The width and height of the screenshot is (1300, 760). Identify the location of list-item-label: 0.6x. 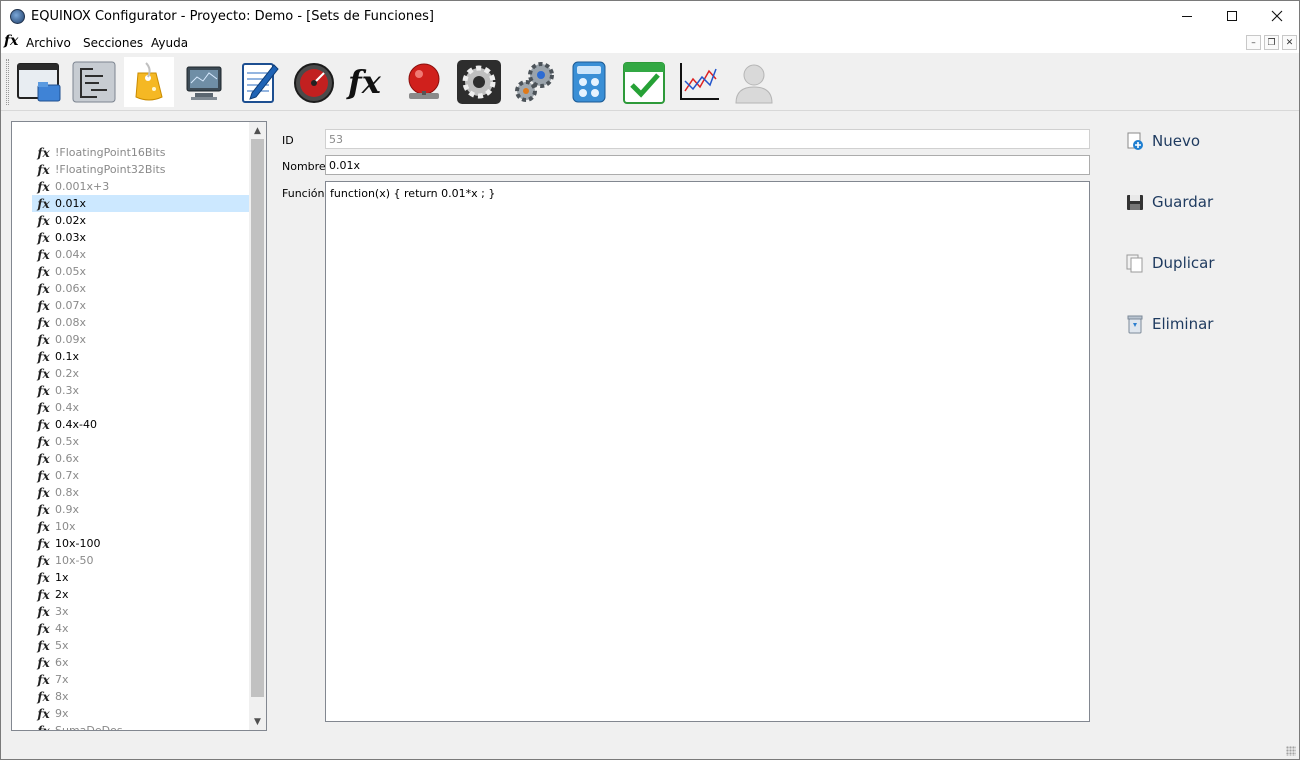
(67, 458).